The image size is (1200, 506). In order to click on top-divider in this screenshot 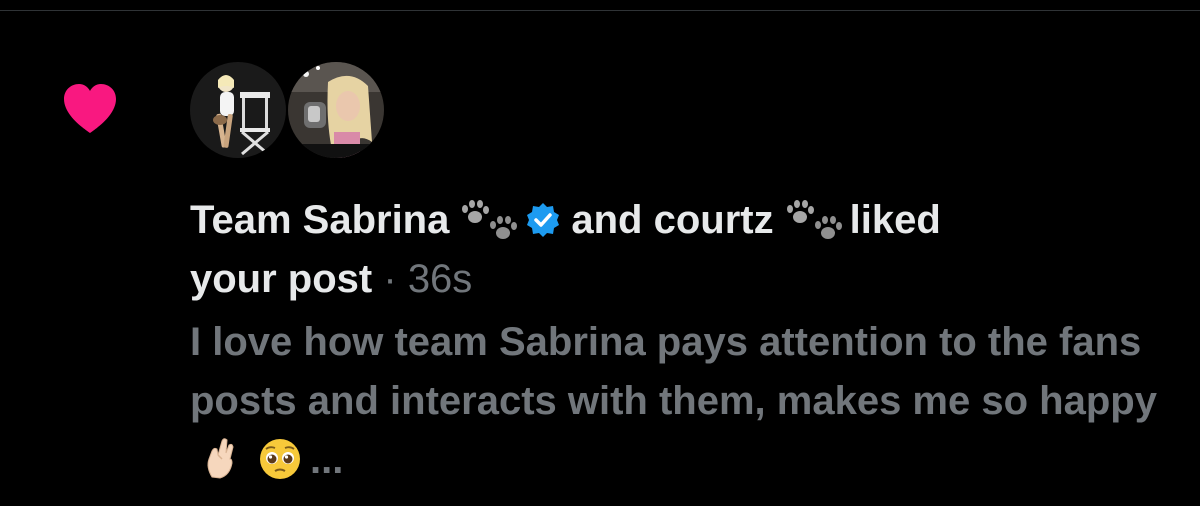, I will do `click(600, 5)`.